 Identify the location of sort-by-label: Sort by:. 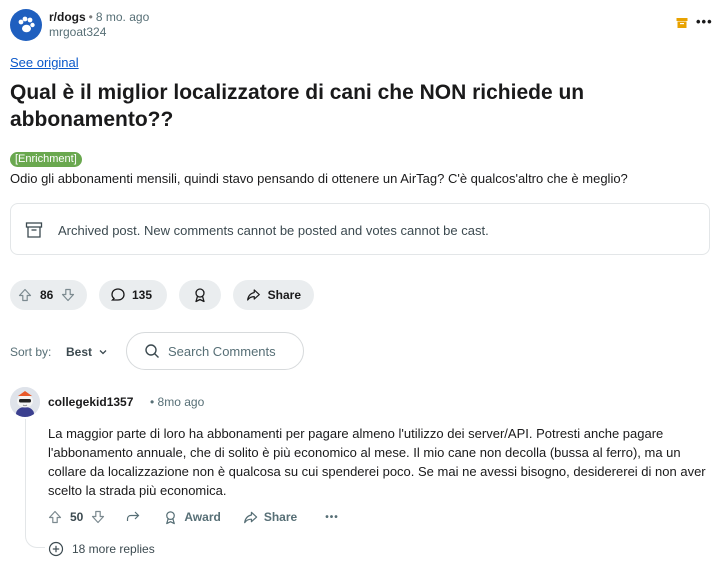
(31, 352).